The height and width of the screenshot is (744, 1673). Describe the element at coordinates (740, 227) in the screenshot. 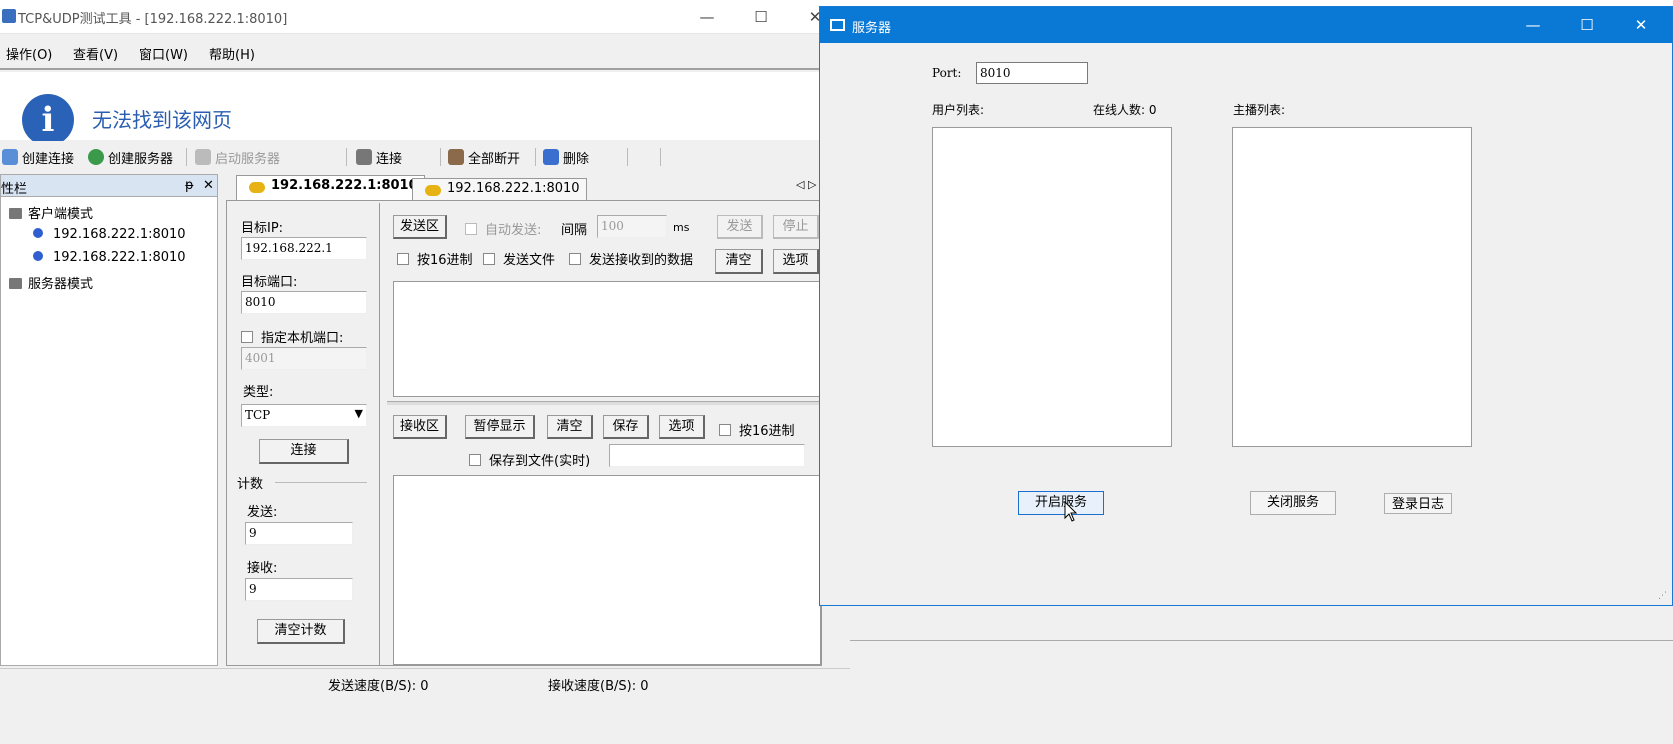

I see `send-button: 发送` at that location.